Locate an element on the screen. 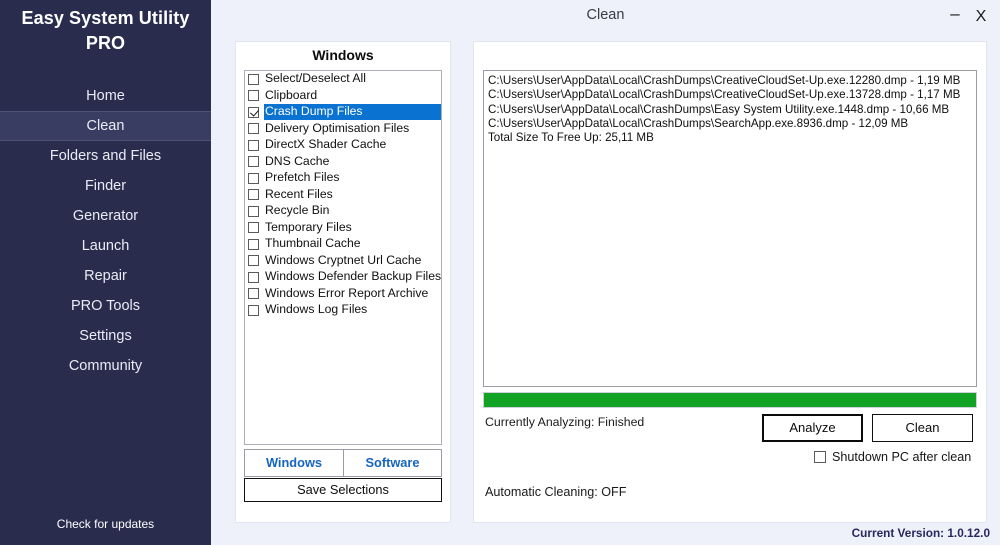 The image size is (1000, 545). shutdown-after-clean-checkbox: Shutdown PC after clean is located at coordinates (892, 457).